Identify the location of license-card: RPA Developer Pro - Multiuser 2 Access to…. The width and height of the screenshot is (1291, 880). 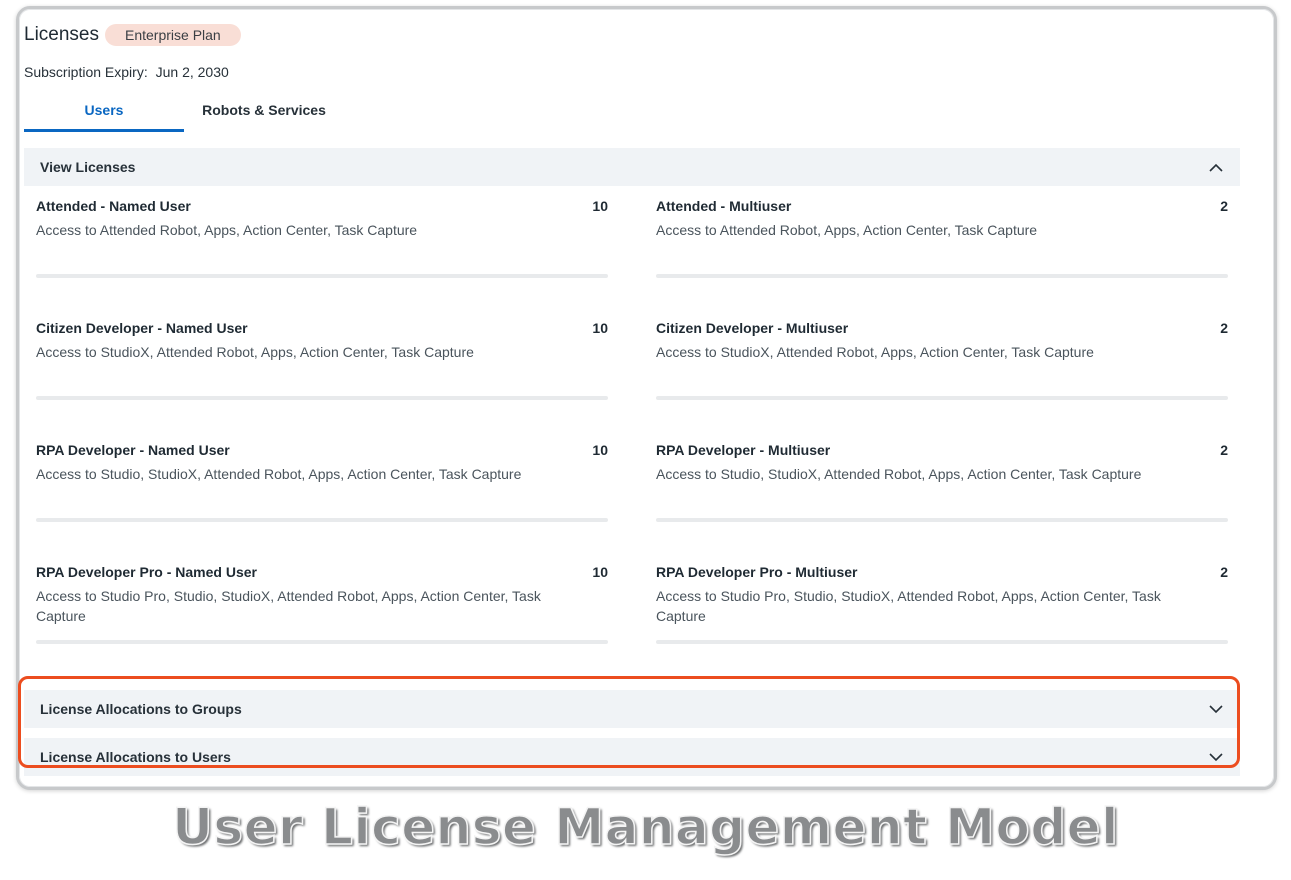
(942, 604).